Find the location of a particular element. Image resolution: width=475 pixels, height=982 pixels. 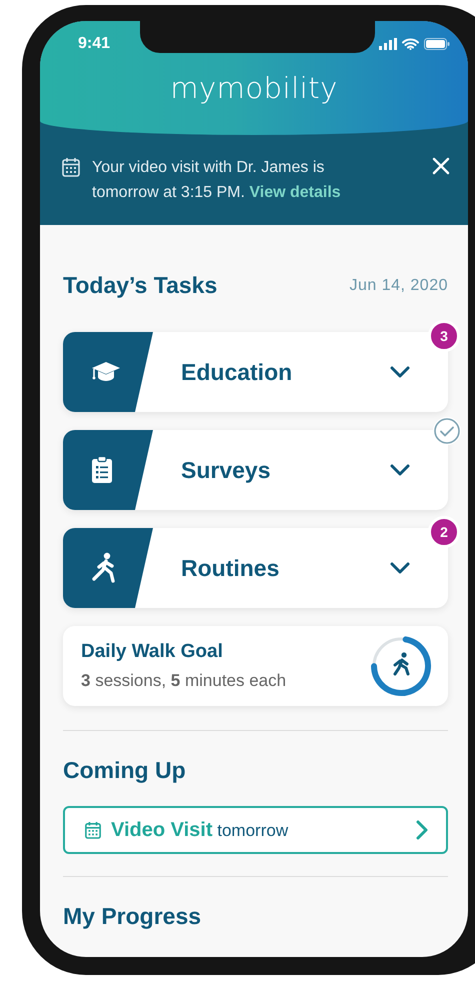

task-card: Surveys is located at coordinates (255, 470).